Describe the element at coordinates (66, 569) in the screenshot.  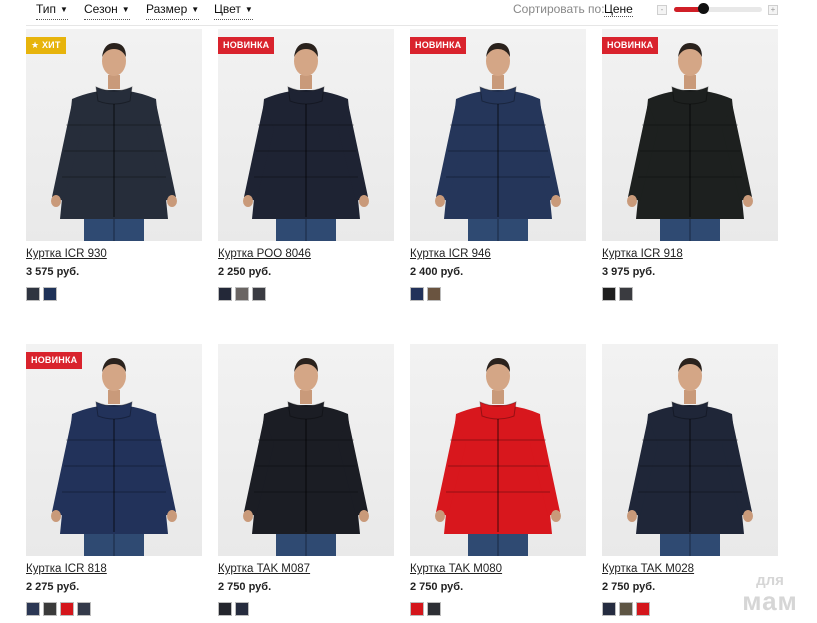
I see `product-title-link: Куртка ICR 818` at that location.